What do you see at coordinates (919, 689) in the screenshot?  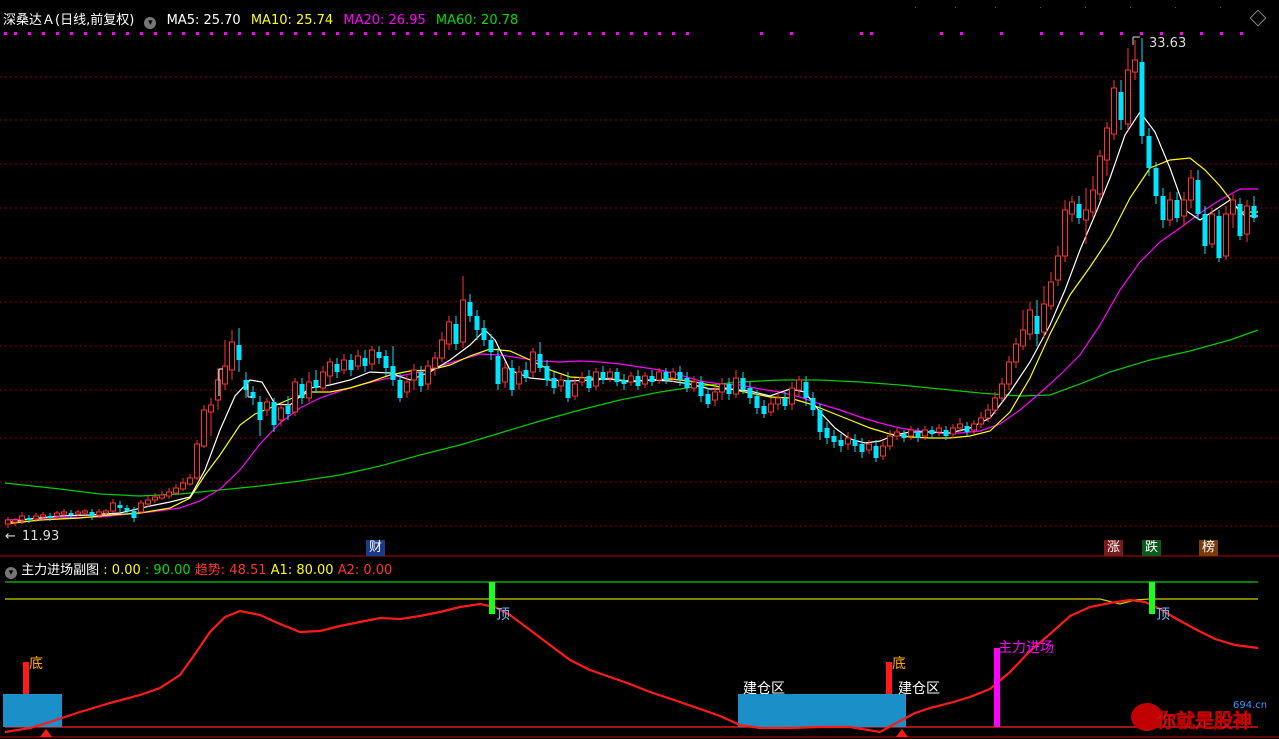 I see `build-zone-label-2: 建仓区` at bounding box center [919, 689].